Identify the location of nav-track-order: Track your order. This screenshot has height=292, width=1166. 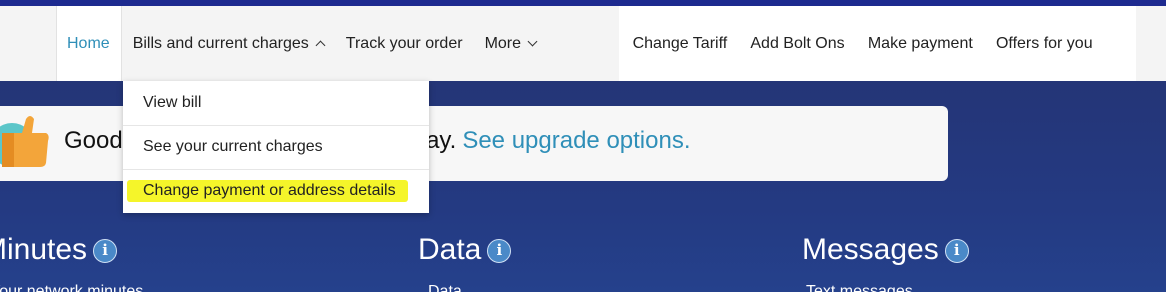
(404, 43).